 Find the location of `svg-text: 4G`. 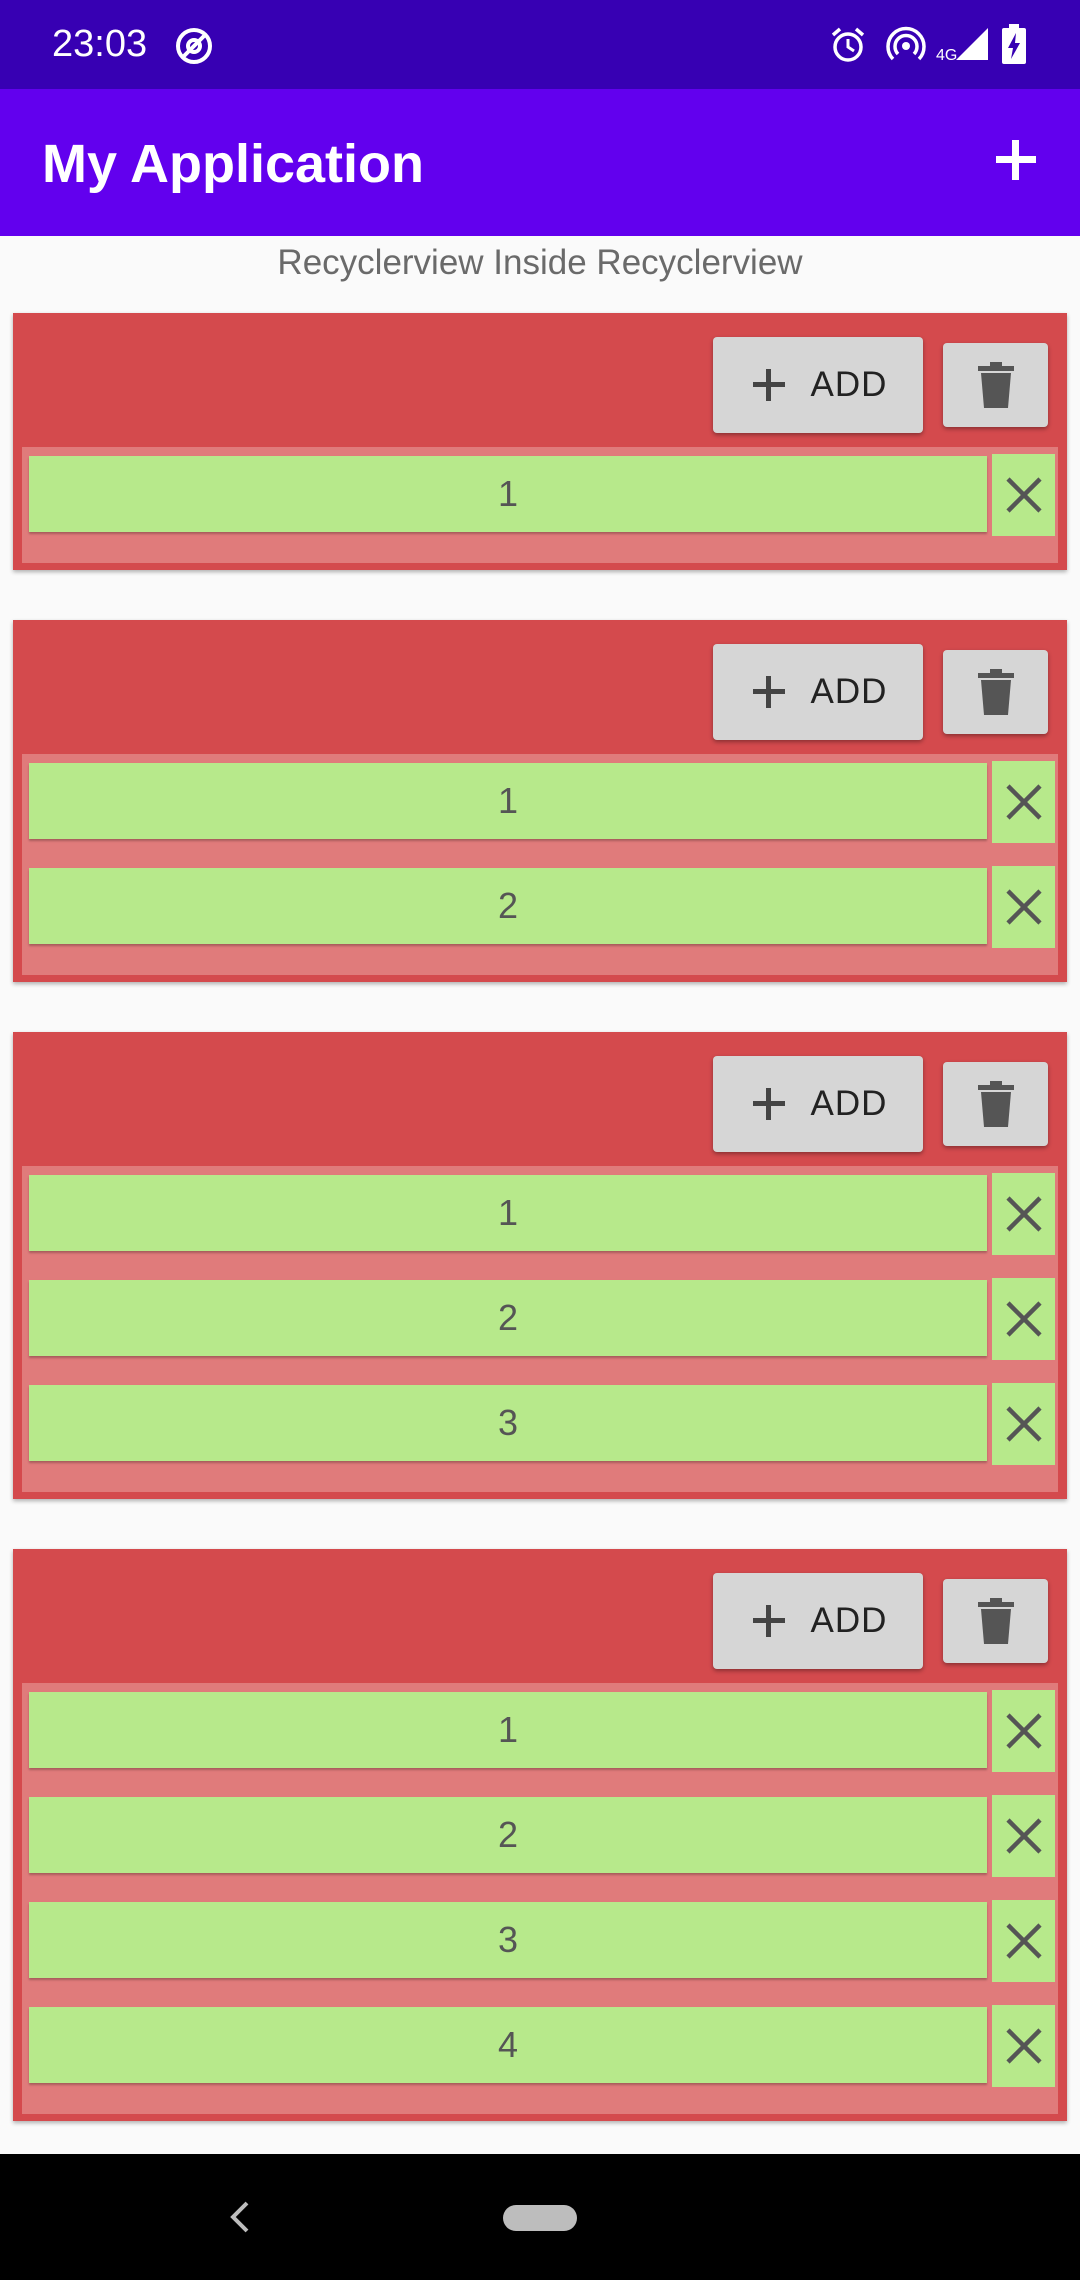

svg-text: 4G is located at coordinates (946, 54).